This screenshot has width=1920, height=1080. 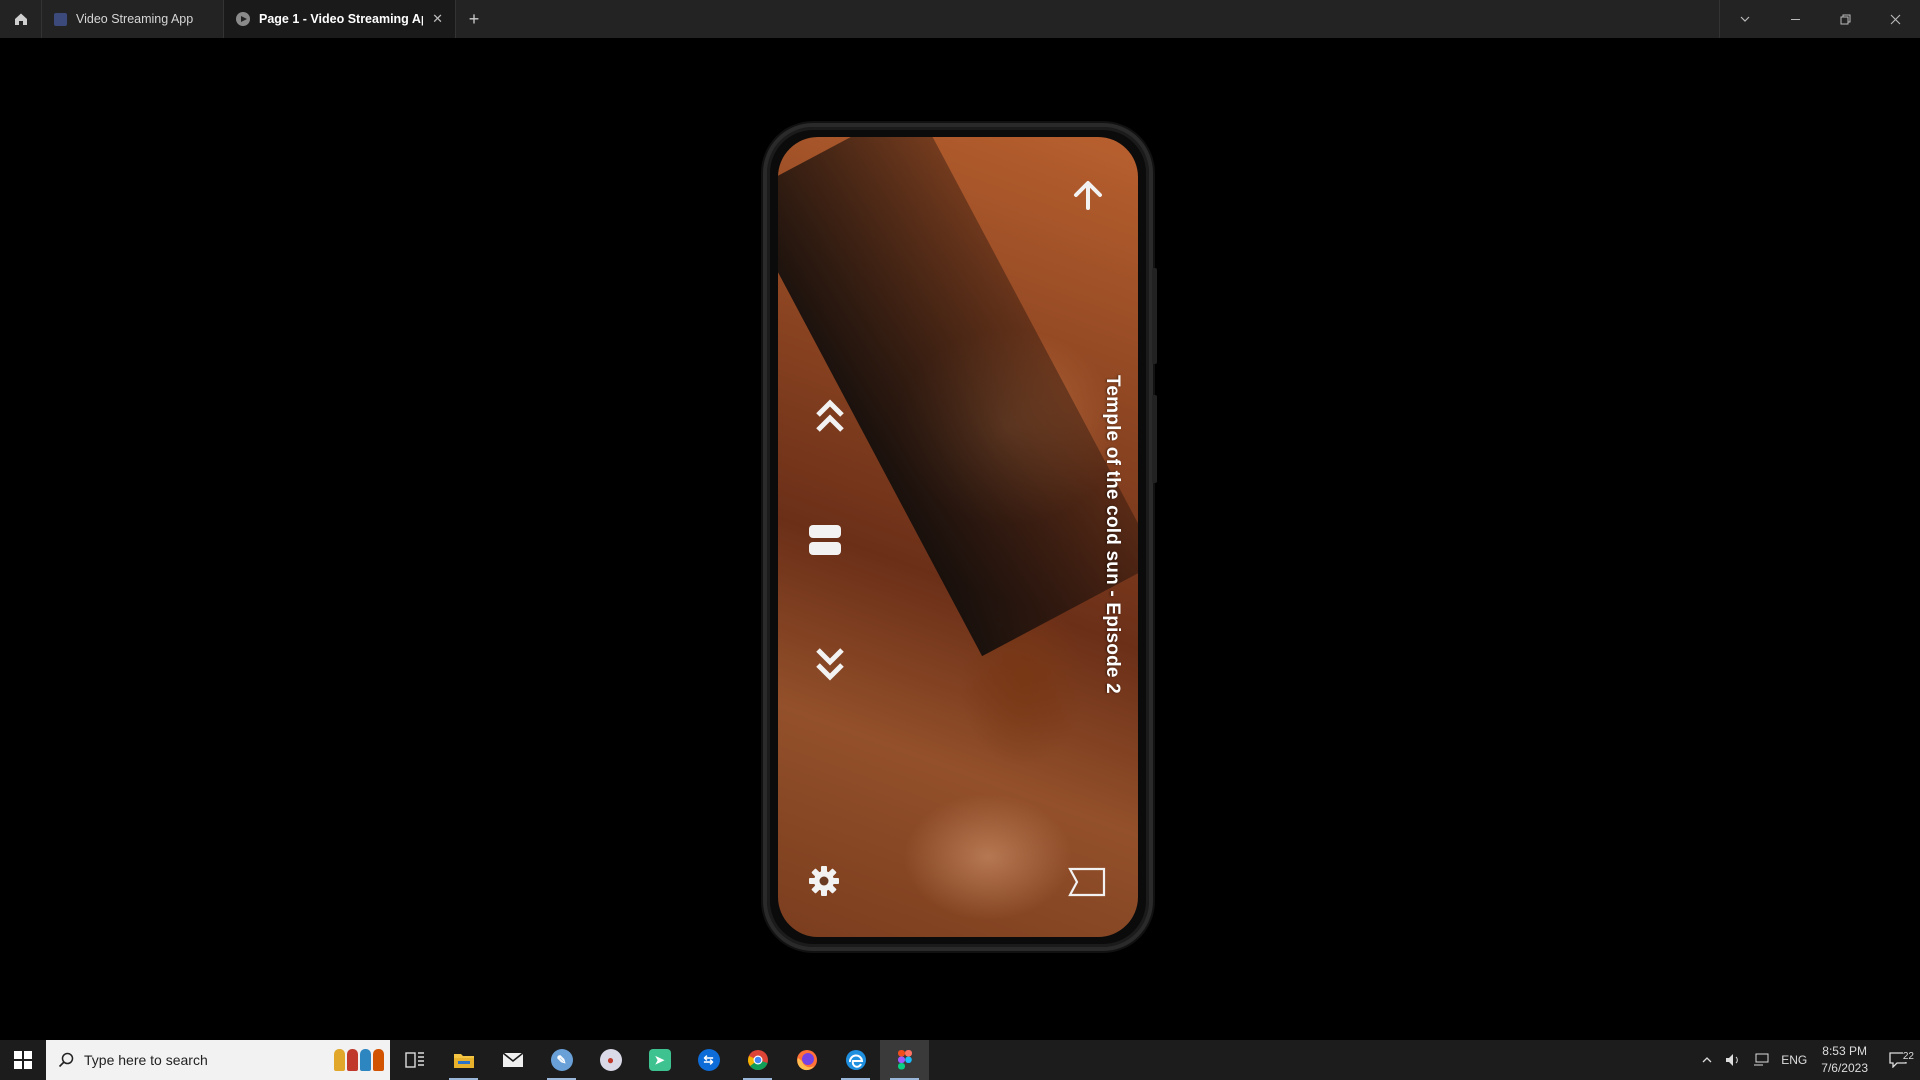 I want to click on task-view-icon, so click(x=414, y=1060).